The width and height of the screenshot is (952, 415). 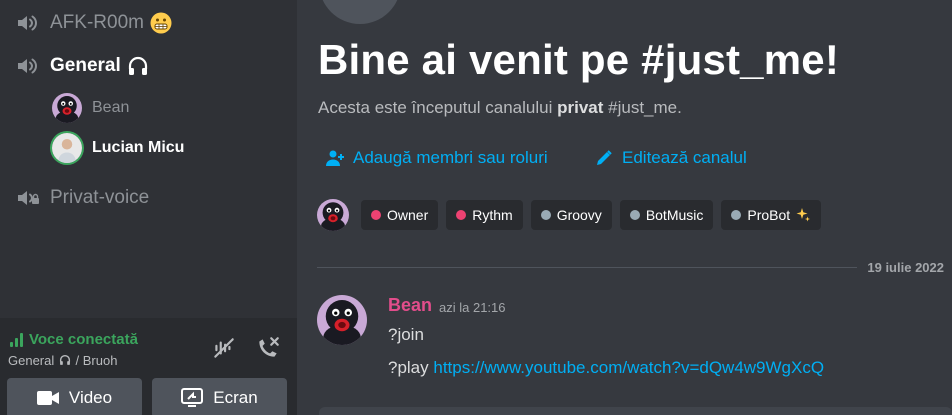 What do you see at coordinates (450, 157) in the screenshot?
I see `add-members-label: Adaugă membri sau roluri` at bounding box center [450, 157].